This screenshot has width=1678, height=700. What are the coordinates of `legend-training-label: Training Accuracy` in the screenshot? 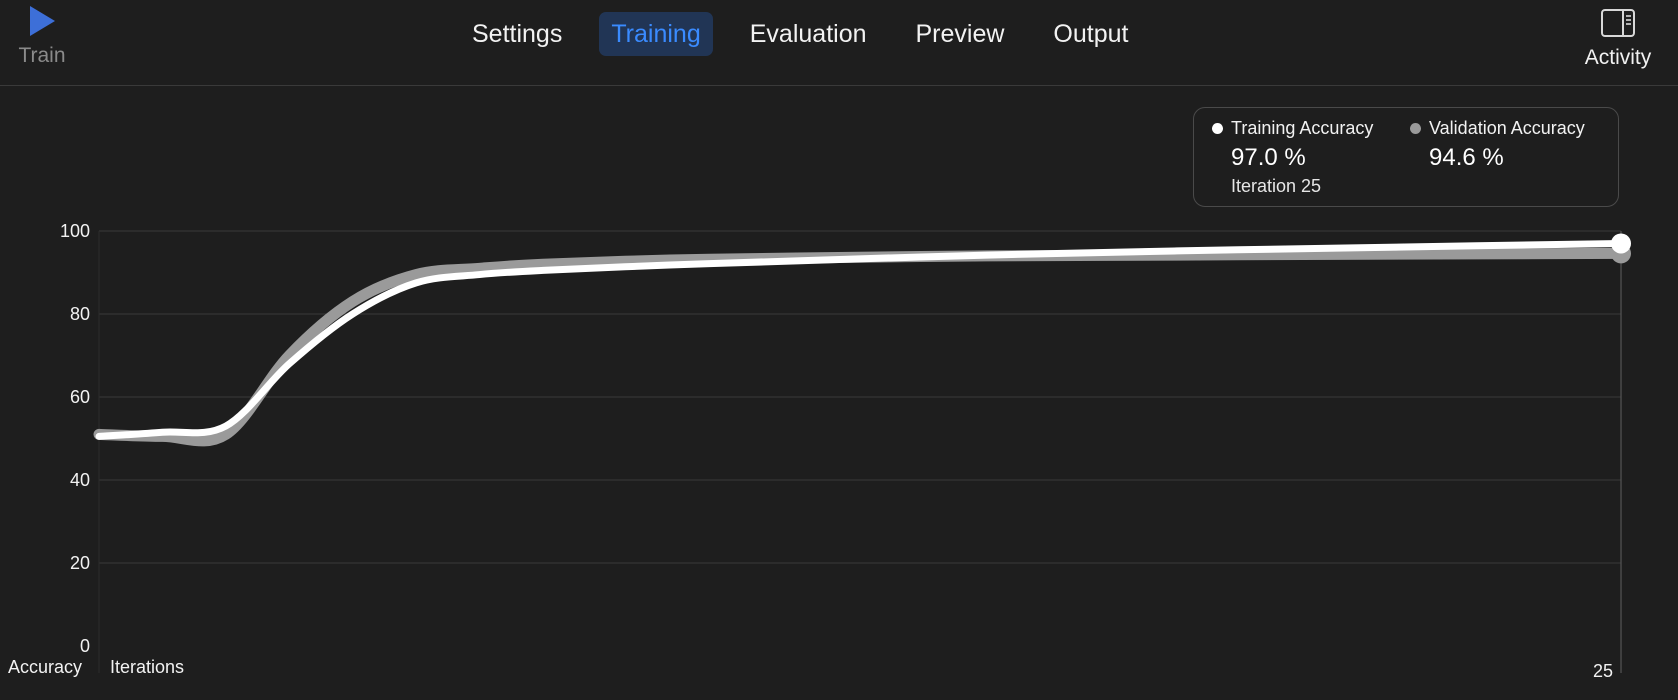 It's located at (1302, 128).